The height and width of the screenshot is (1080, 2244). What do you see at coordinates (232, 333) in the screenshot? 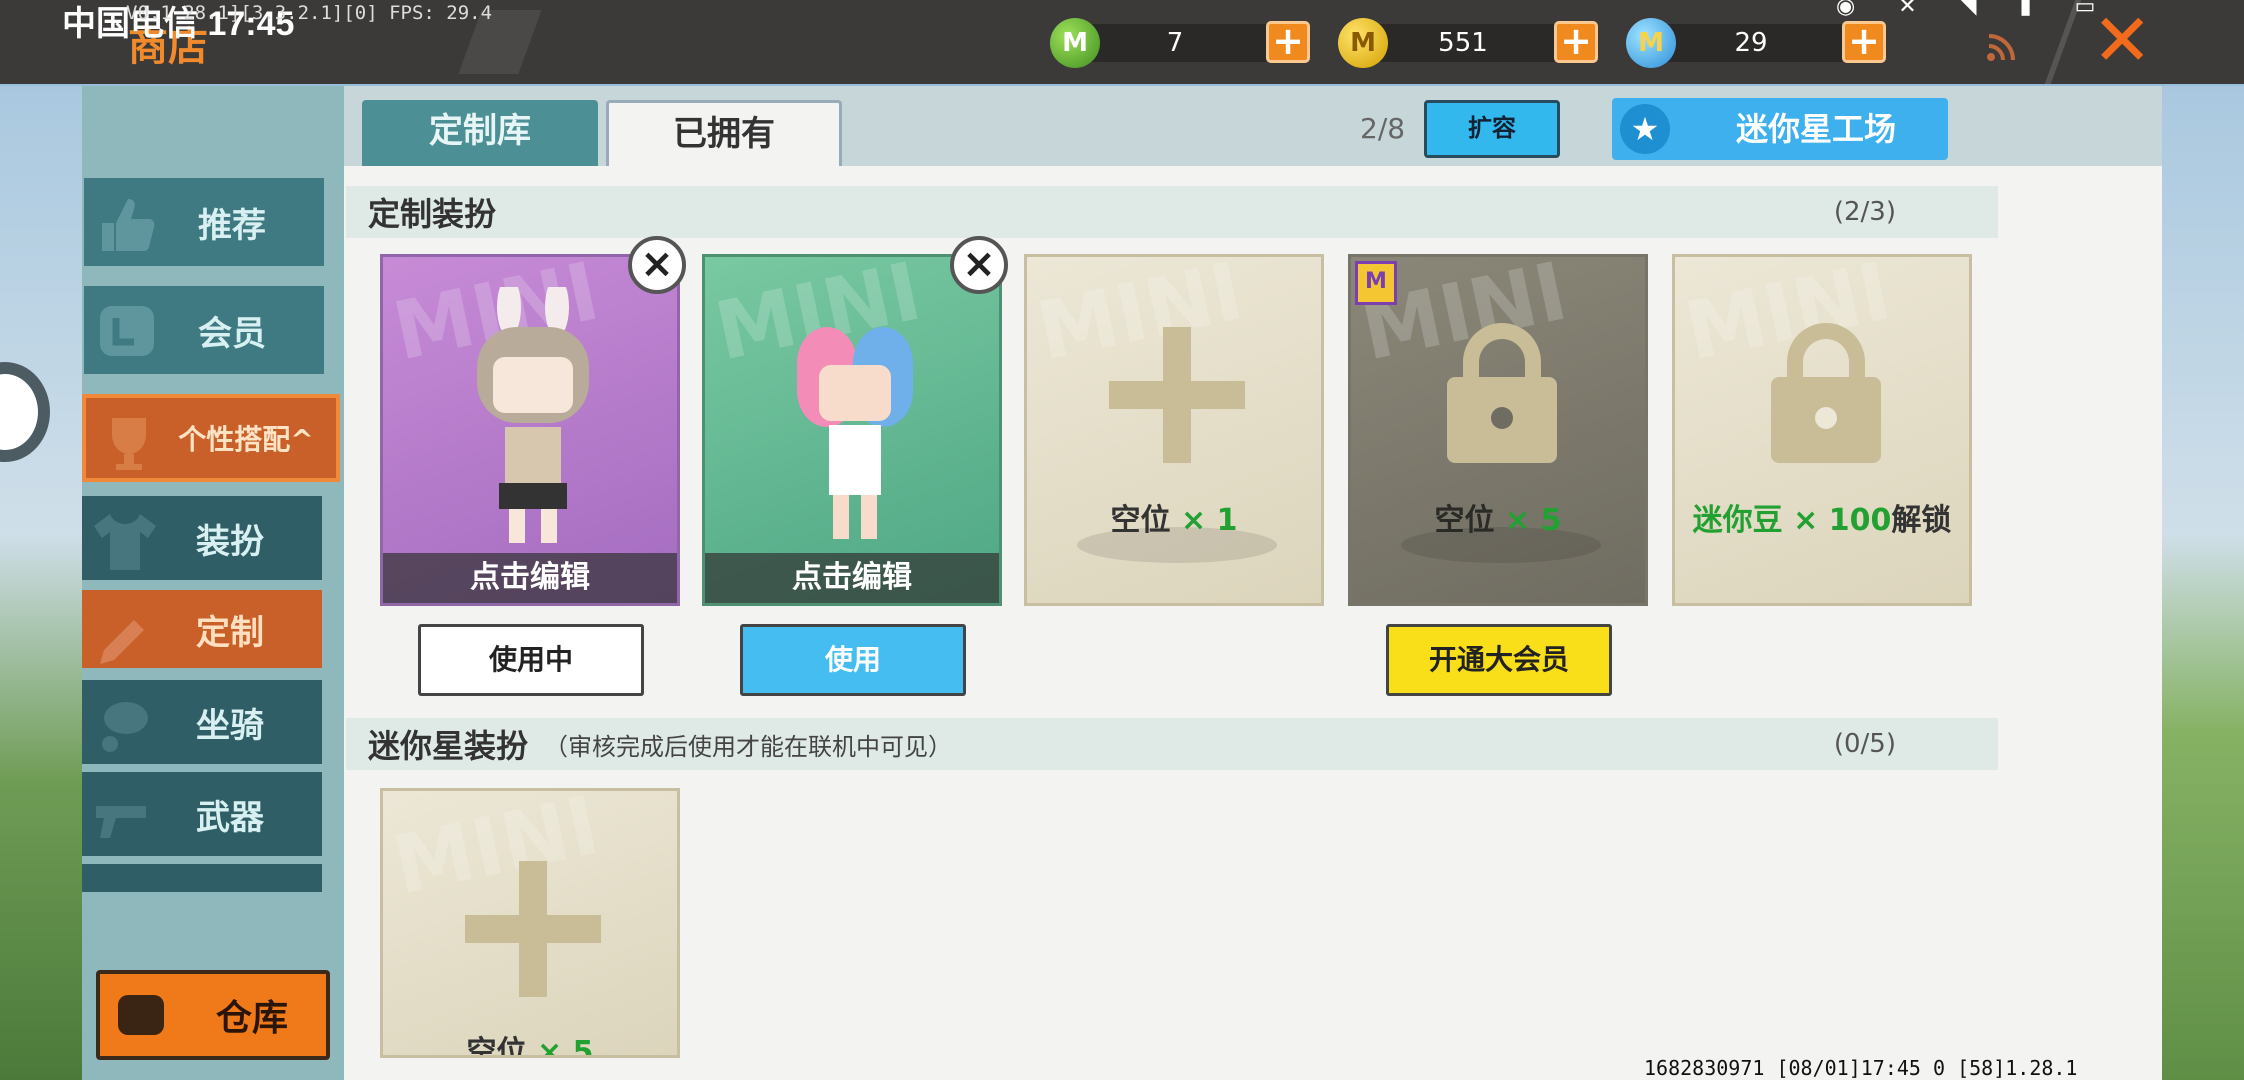
I see `sidebar-item-label: 会员` at bounding box center [232, 333].